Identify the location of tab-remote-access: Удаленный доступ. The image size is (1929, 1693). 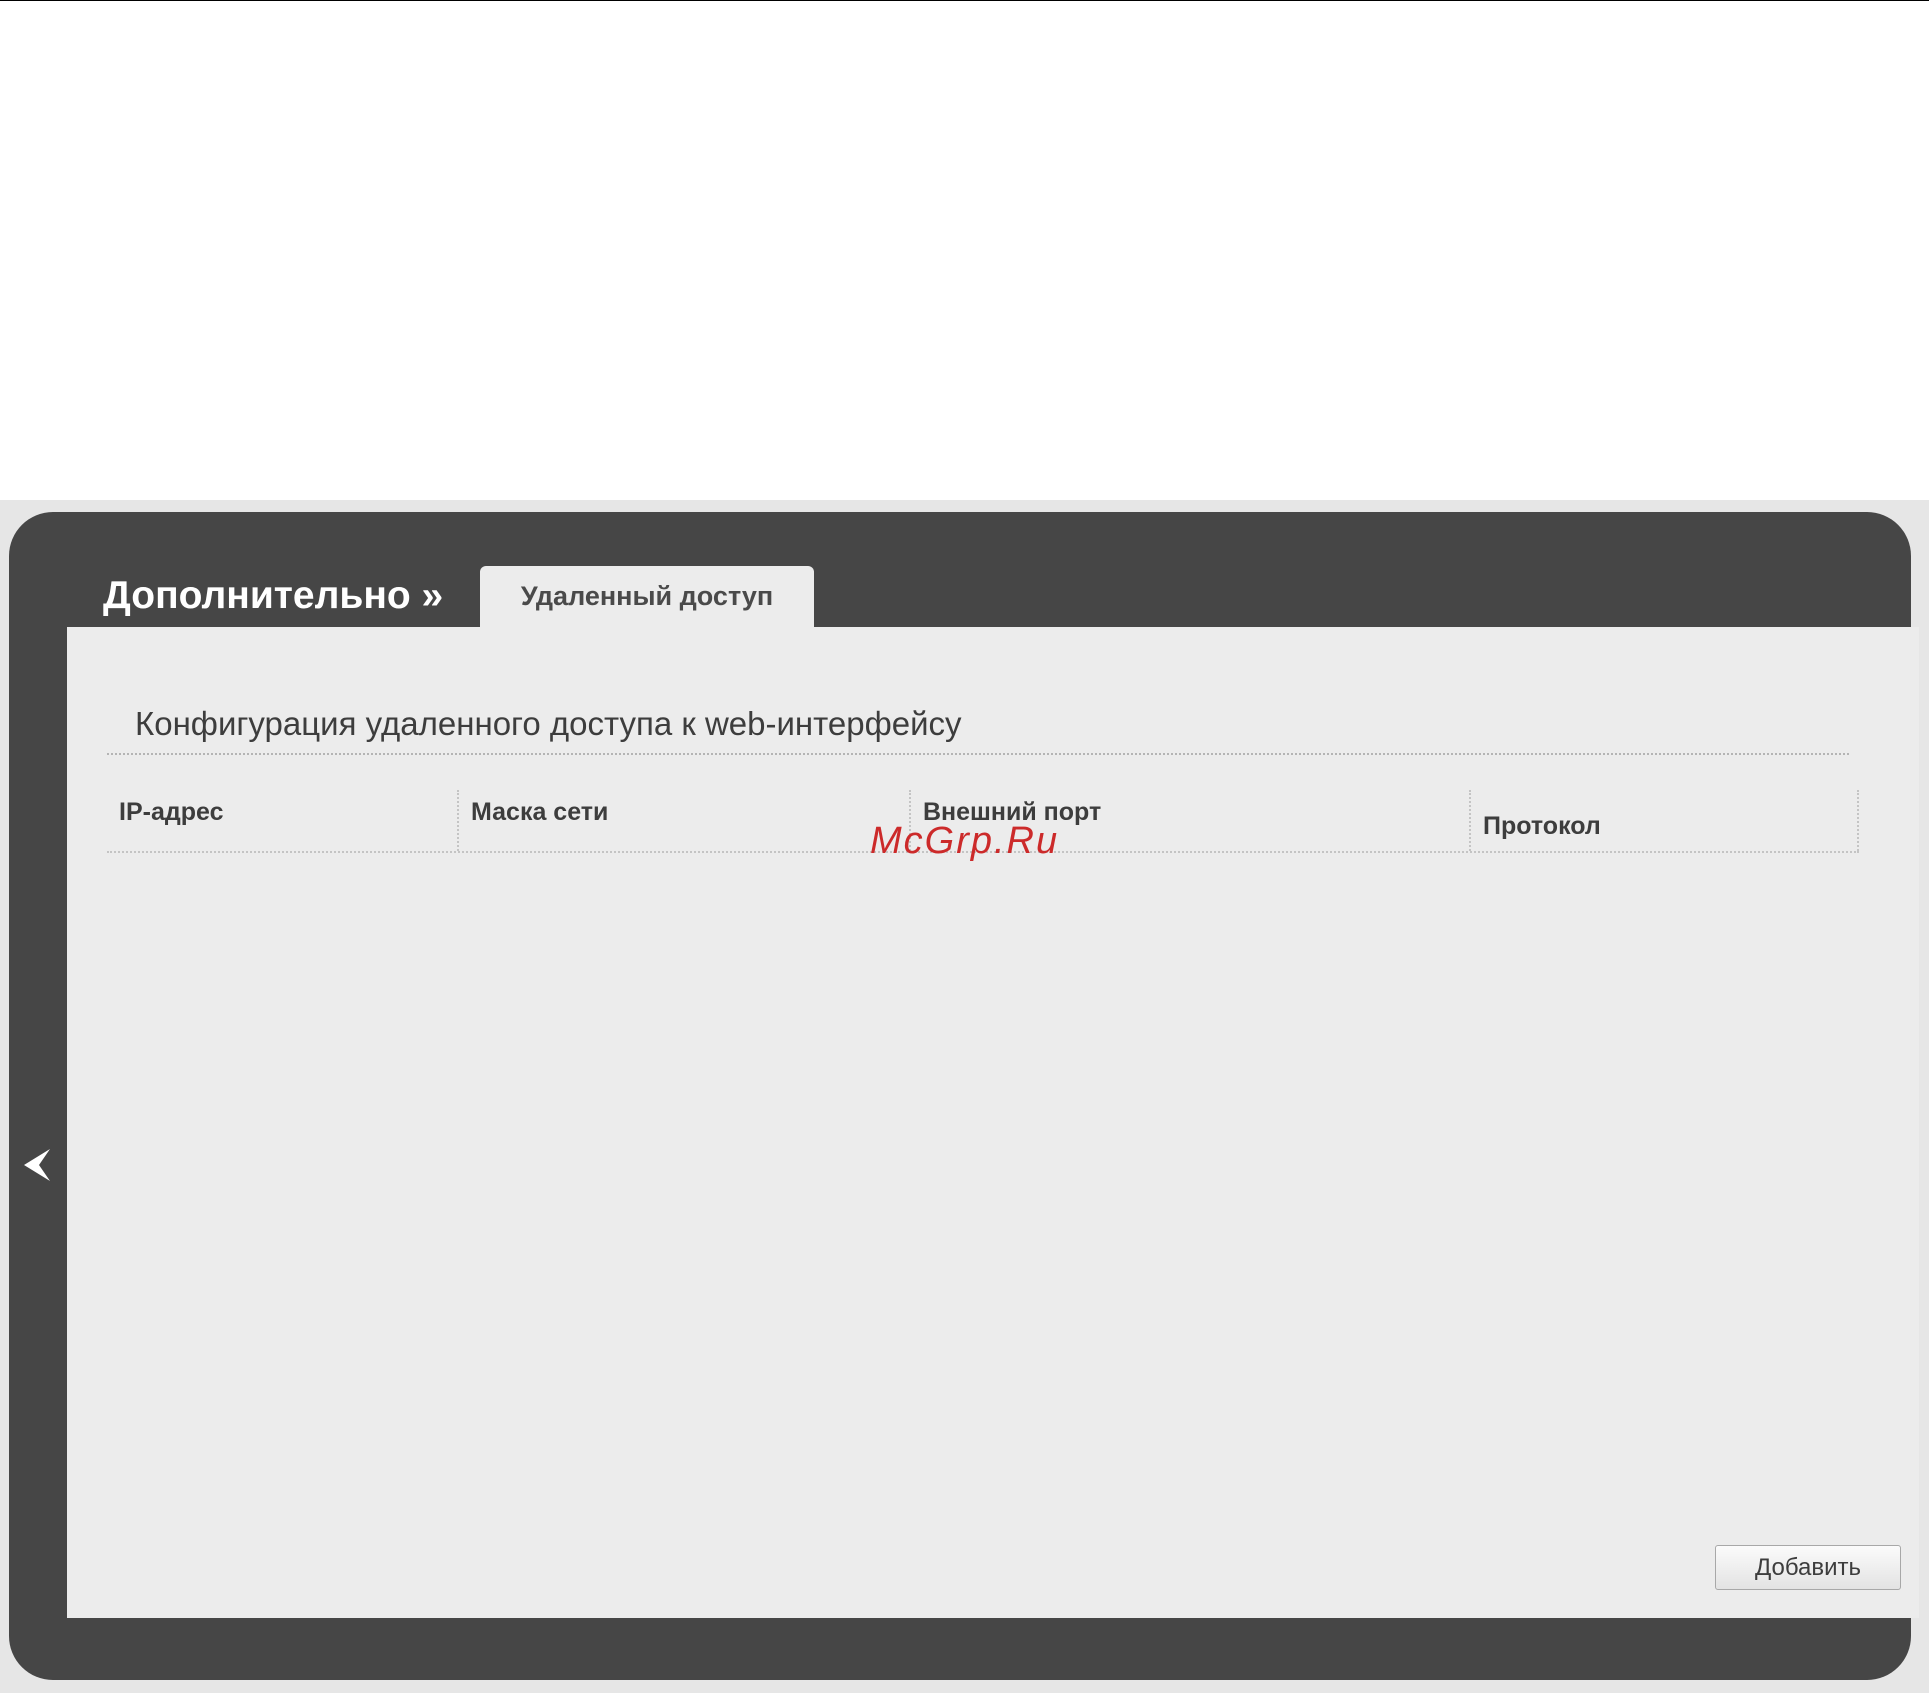
(647, 597).